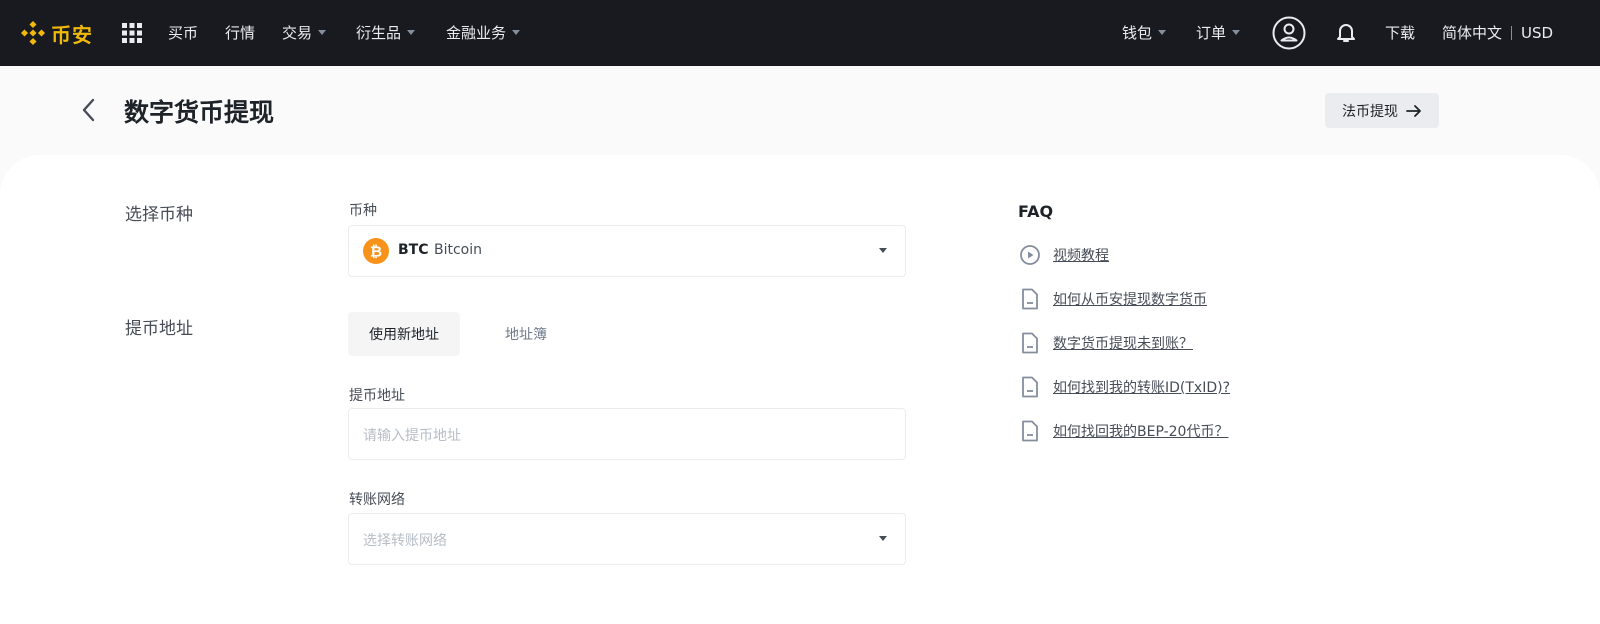 Image resolution: width=1600 pixels, height=624 pixels. I want to click on notification-bell-icon, so click(1346, 32).